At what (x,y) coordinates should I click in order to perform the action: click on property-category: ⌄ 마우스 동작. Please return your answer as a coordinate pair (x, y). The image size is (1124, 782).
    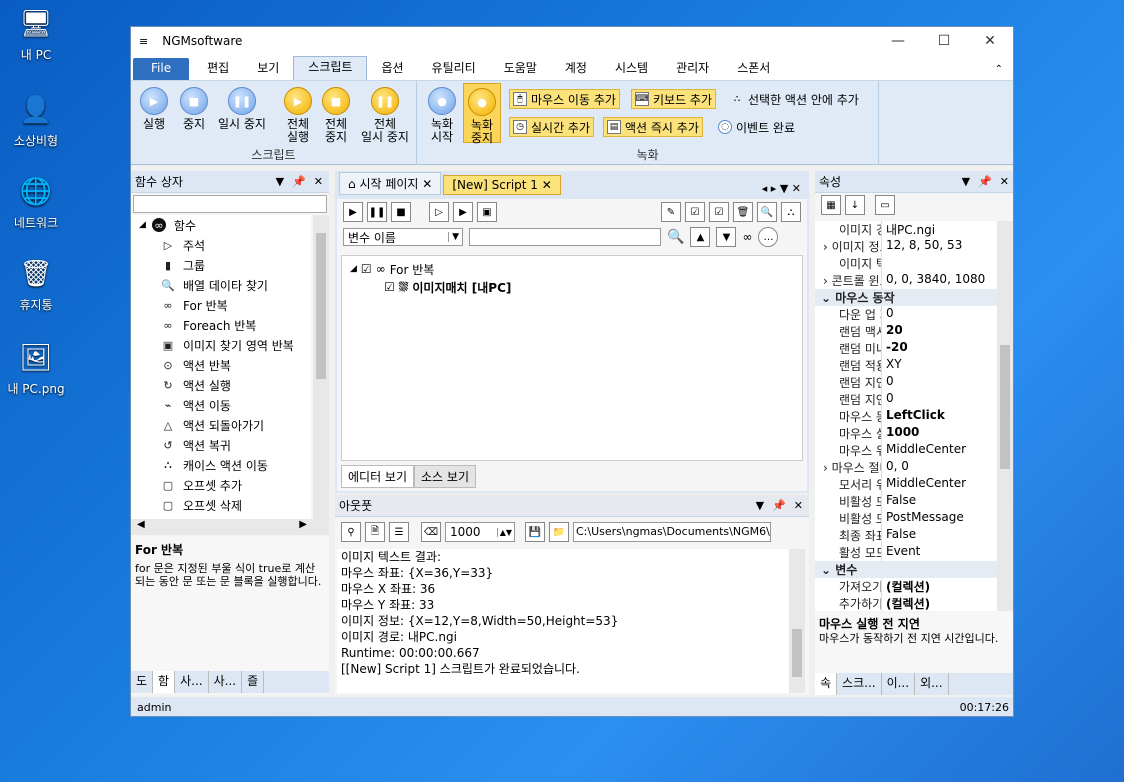
    Looking at the image, I should click on (906, 297).